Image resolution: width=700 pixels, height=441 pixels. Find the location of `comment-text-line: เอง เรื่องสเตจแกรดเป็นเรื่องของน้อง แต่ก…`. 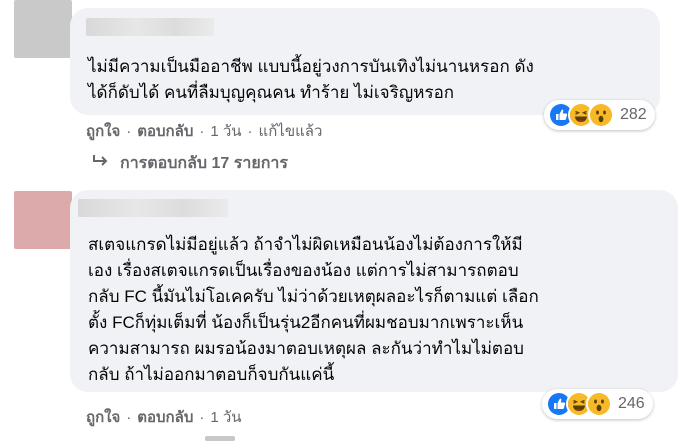

comment-text-line: เอง เรื่องสเตจแกรดเป็นเรื่องของน้อง แต่ก… is located at coordinates (303, 270).